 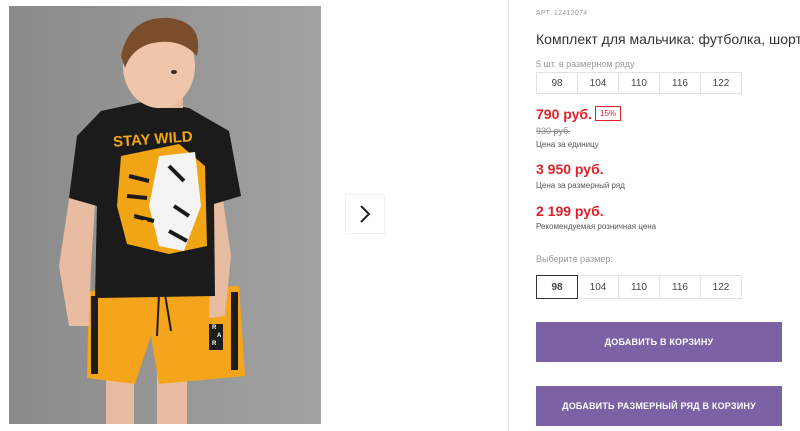 I want to click on size-selector: 98 104 110 116 122, so click(x=639, y=287).